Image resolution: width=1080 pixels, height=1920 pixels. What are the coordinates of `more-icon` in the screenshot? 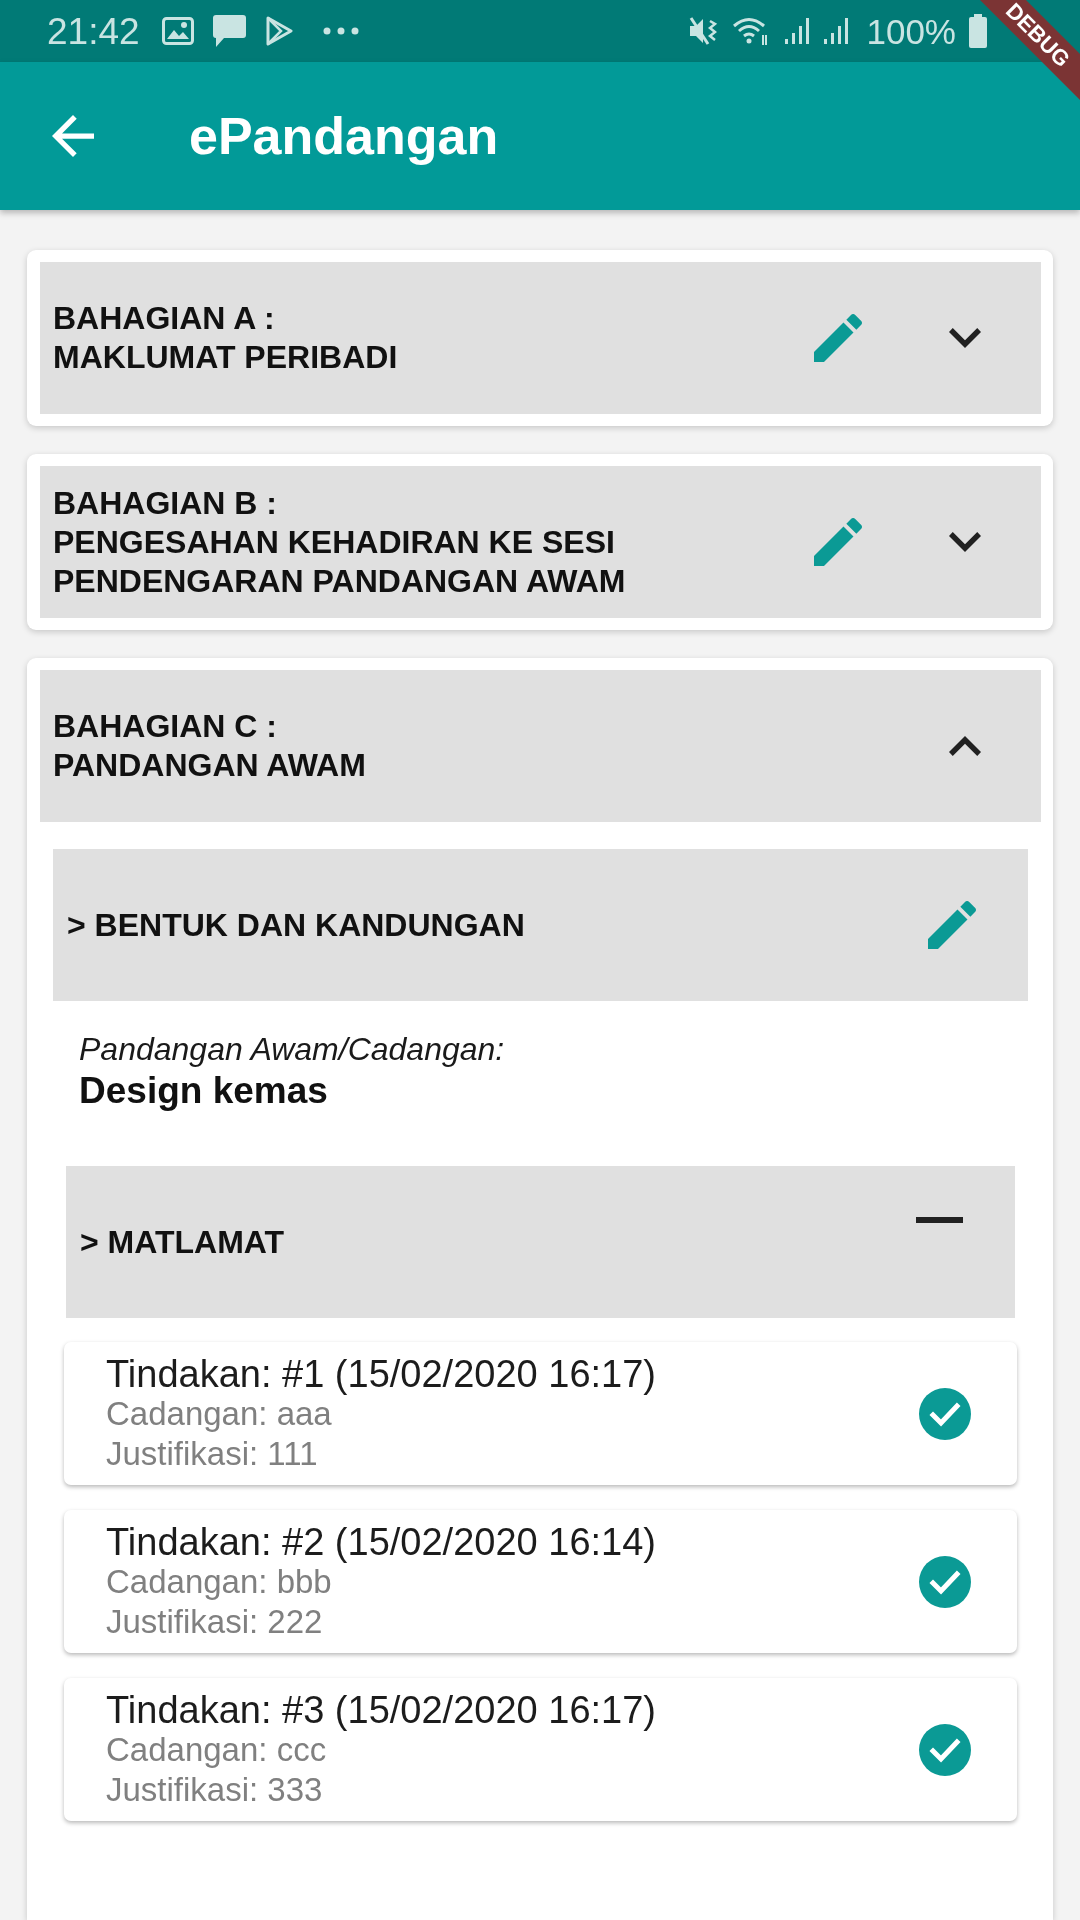 It's located at (340, 31).